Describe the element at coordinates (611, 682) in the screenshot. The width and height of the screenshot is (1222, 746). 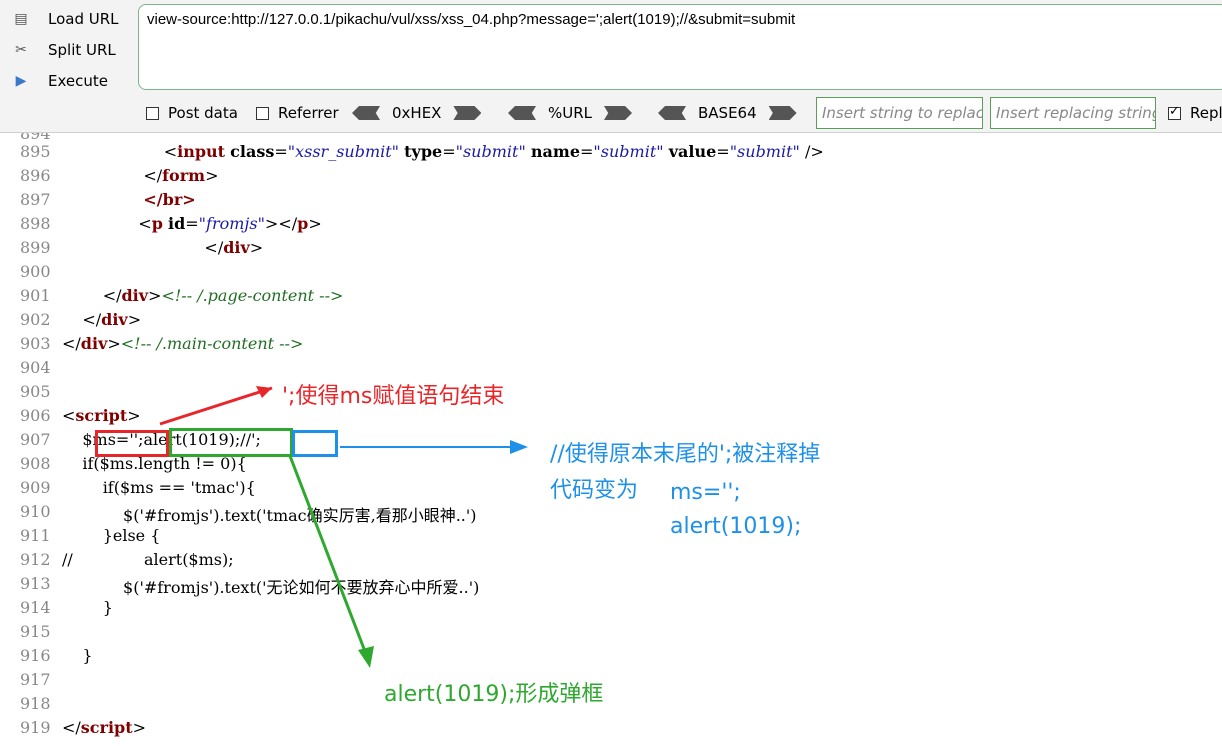
I see `source-line: 917` at that location.